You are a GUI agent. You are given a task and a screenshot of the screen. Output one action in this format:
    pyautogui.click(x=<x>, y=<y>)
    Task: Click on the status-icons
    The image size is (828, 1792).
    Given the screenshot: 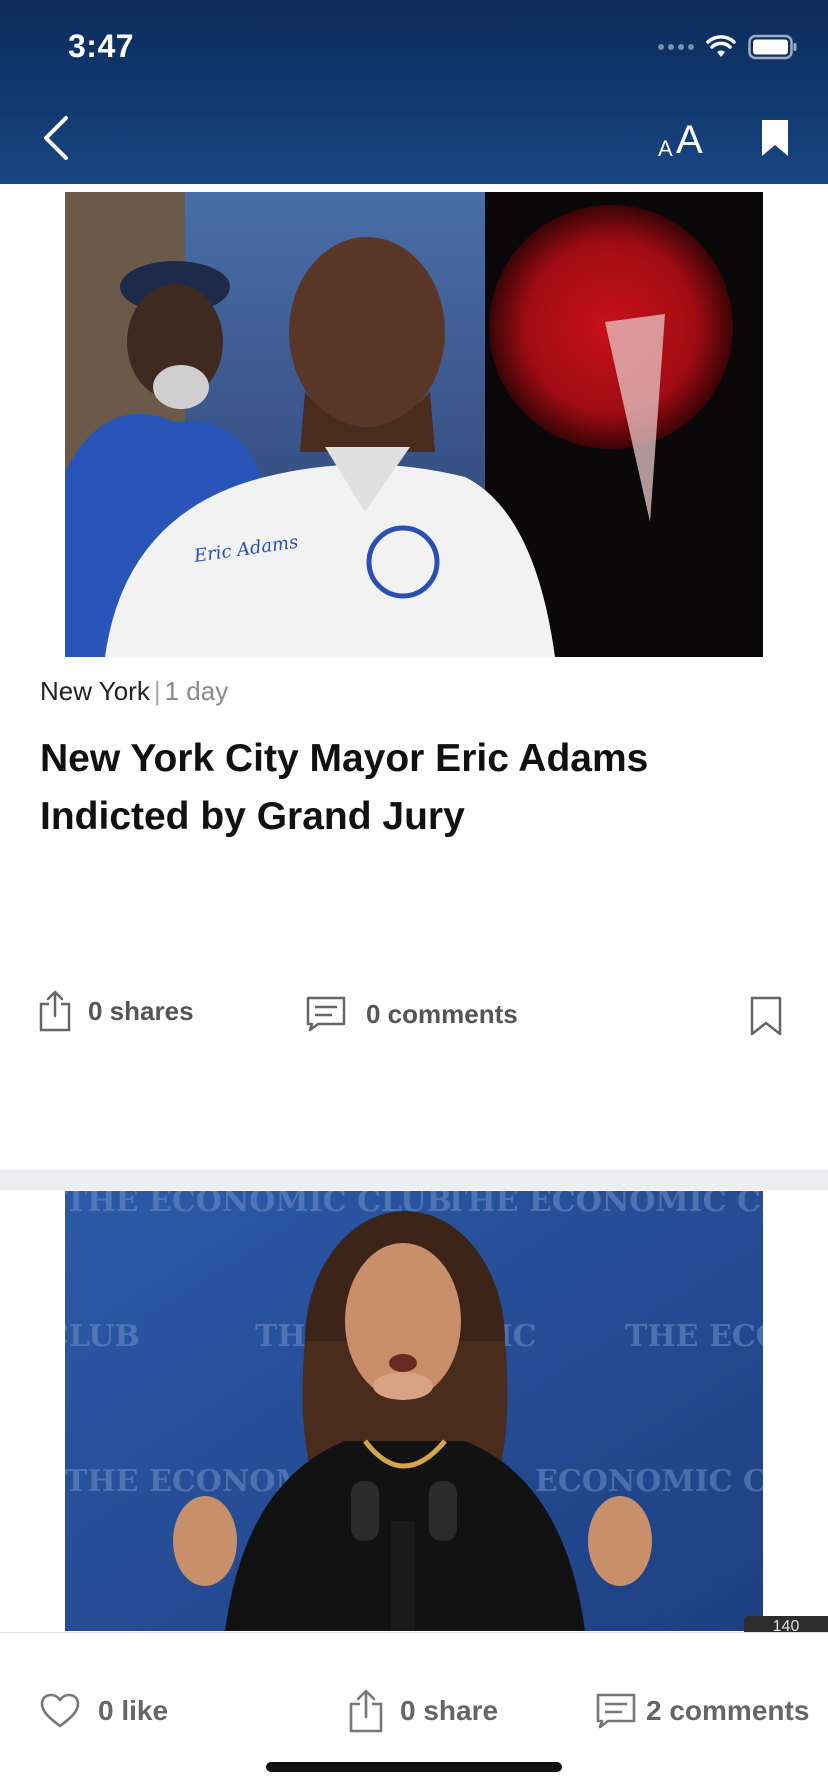 What is the action you would take?
    pyautogui.click(x=728, y=47)
    